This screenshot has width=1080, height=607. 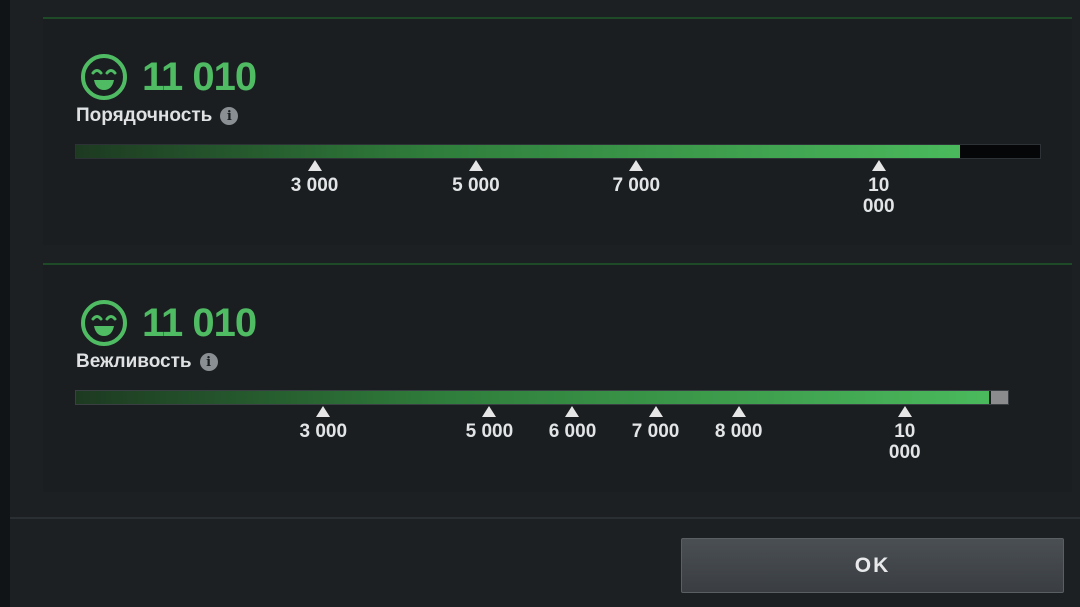 What do you see at coordinates (572, 431) in the screenshot?
I see `tick-label: 6 000` at bounding box center [572, 431].